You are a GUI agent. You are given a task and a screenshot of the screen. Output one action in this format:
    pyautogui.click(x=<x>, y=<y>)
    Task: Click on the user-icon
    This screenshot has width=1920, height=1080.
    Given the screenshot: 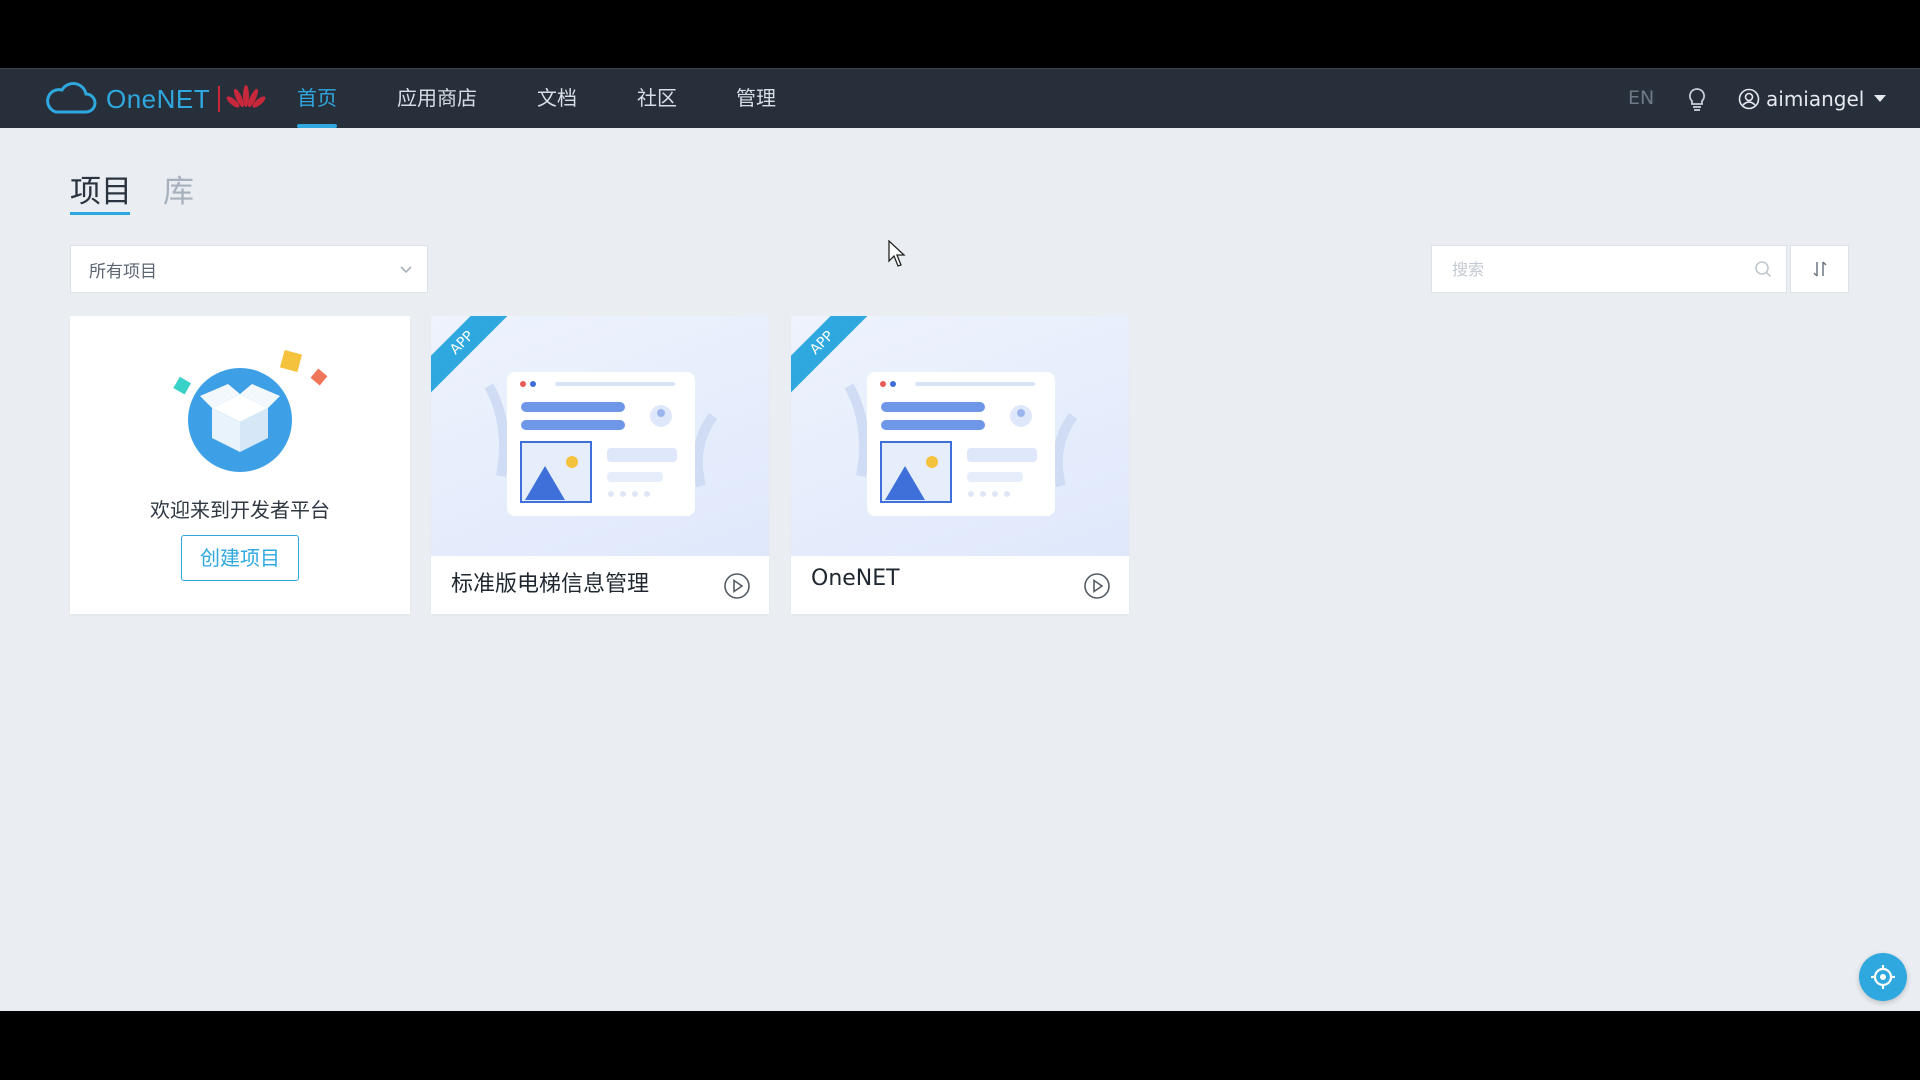 What is the action you would take?
    pyautogui.click(x=1749, y=98)
    